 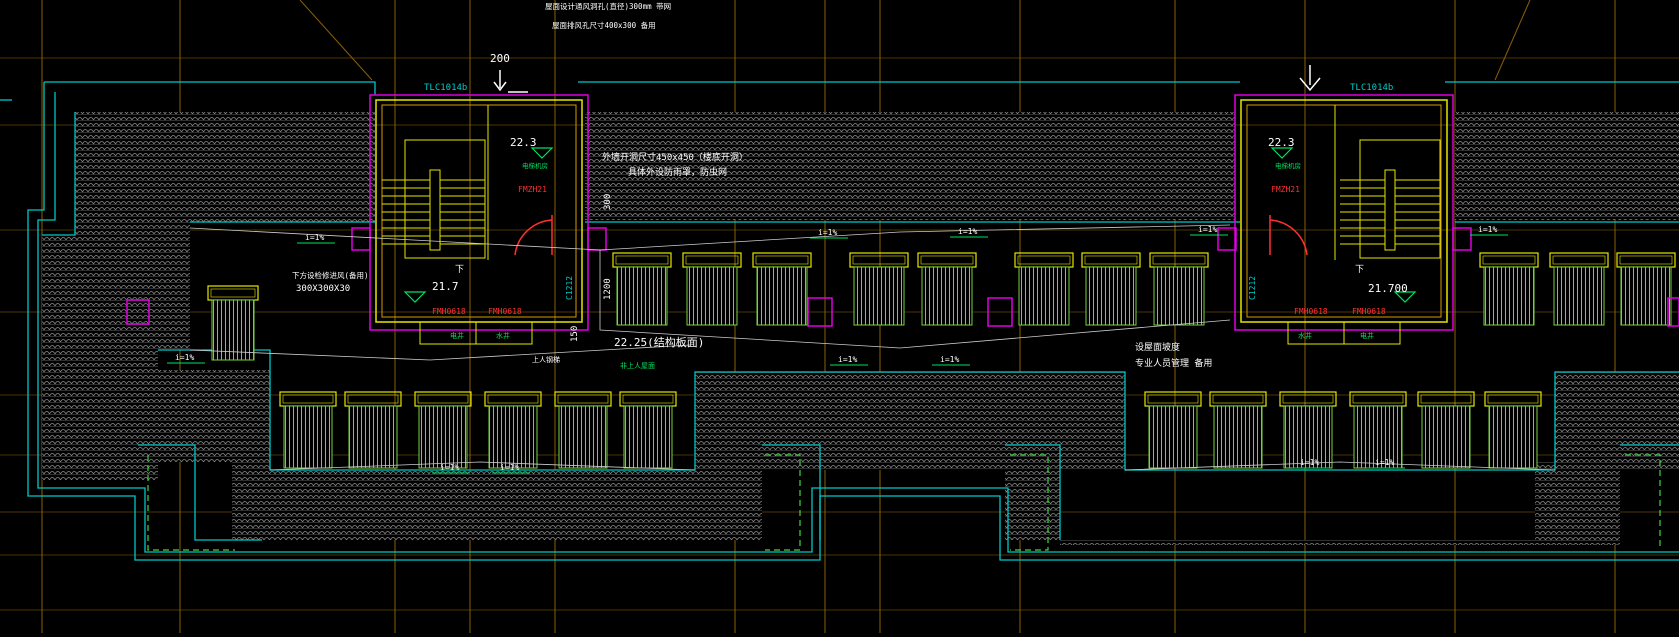 I want to click on arrow-down-icon, so click(x=907, y=79).